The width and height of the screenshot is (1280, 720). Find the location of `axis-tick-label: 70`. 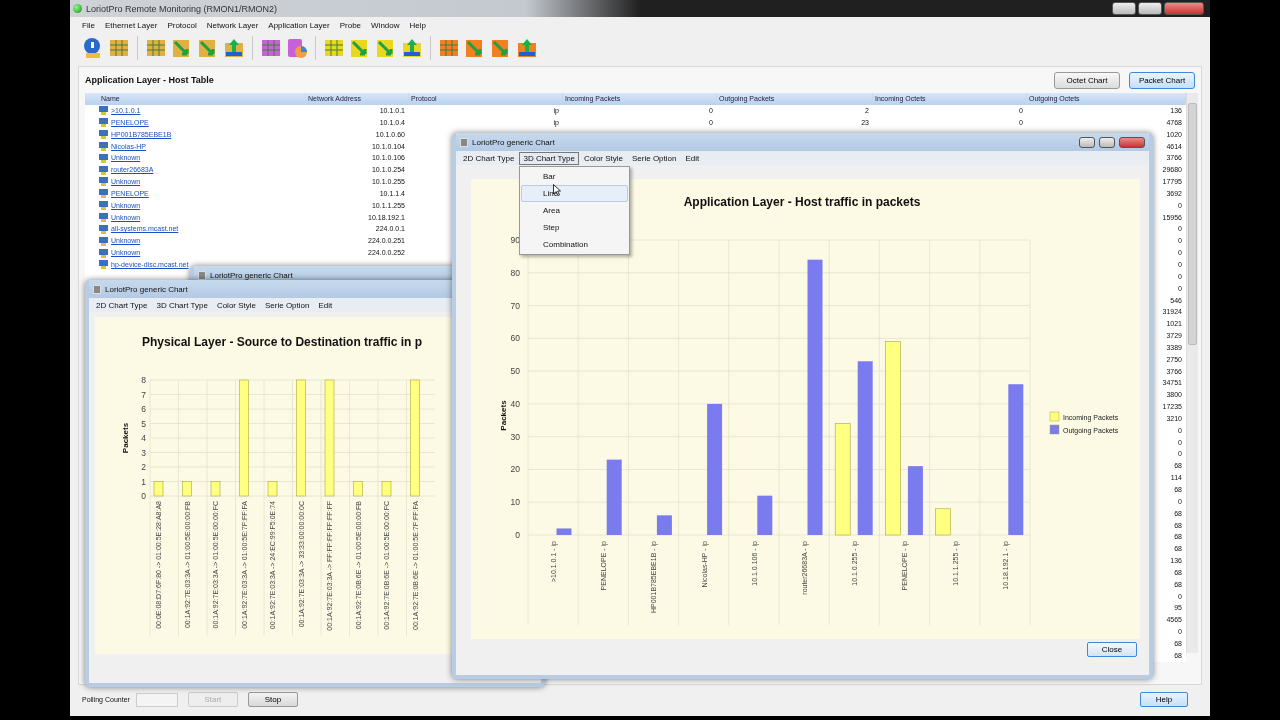

axis-tick-label: 70 is located at coordinates (515, 305).